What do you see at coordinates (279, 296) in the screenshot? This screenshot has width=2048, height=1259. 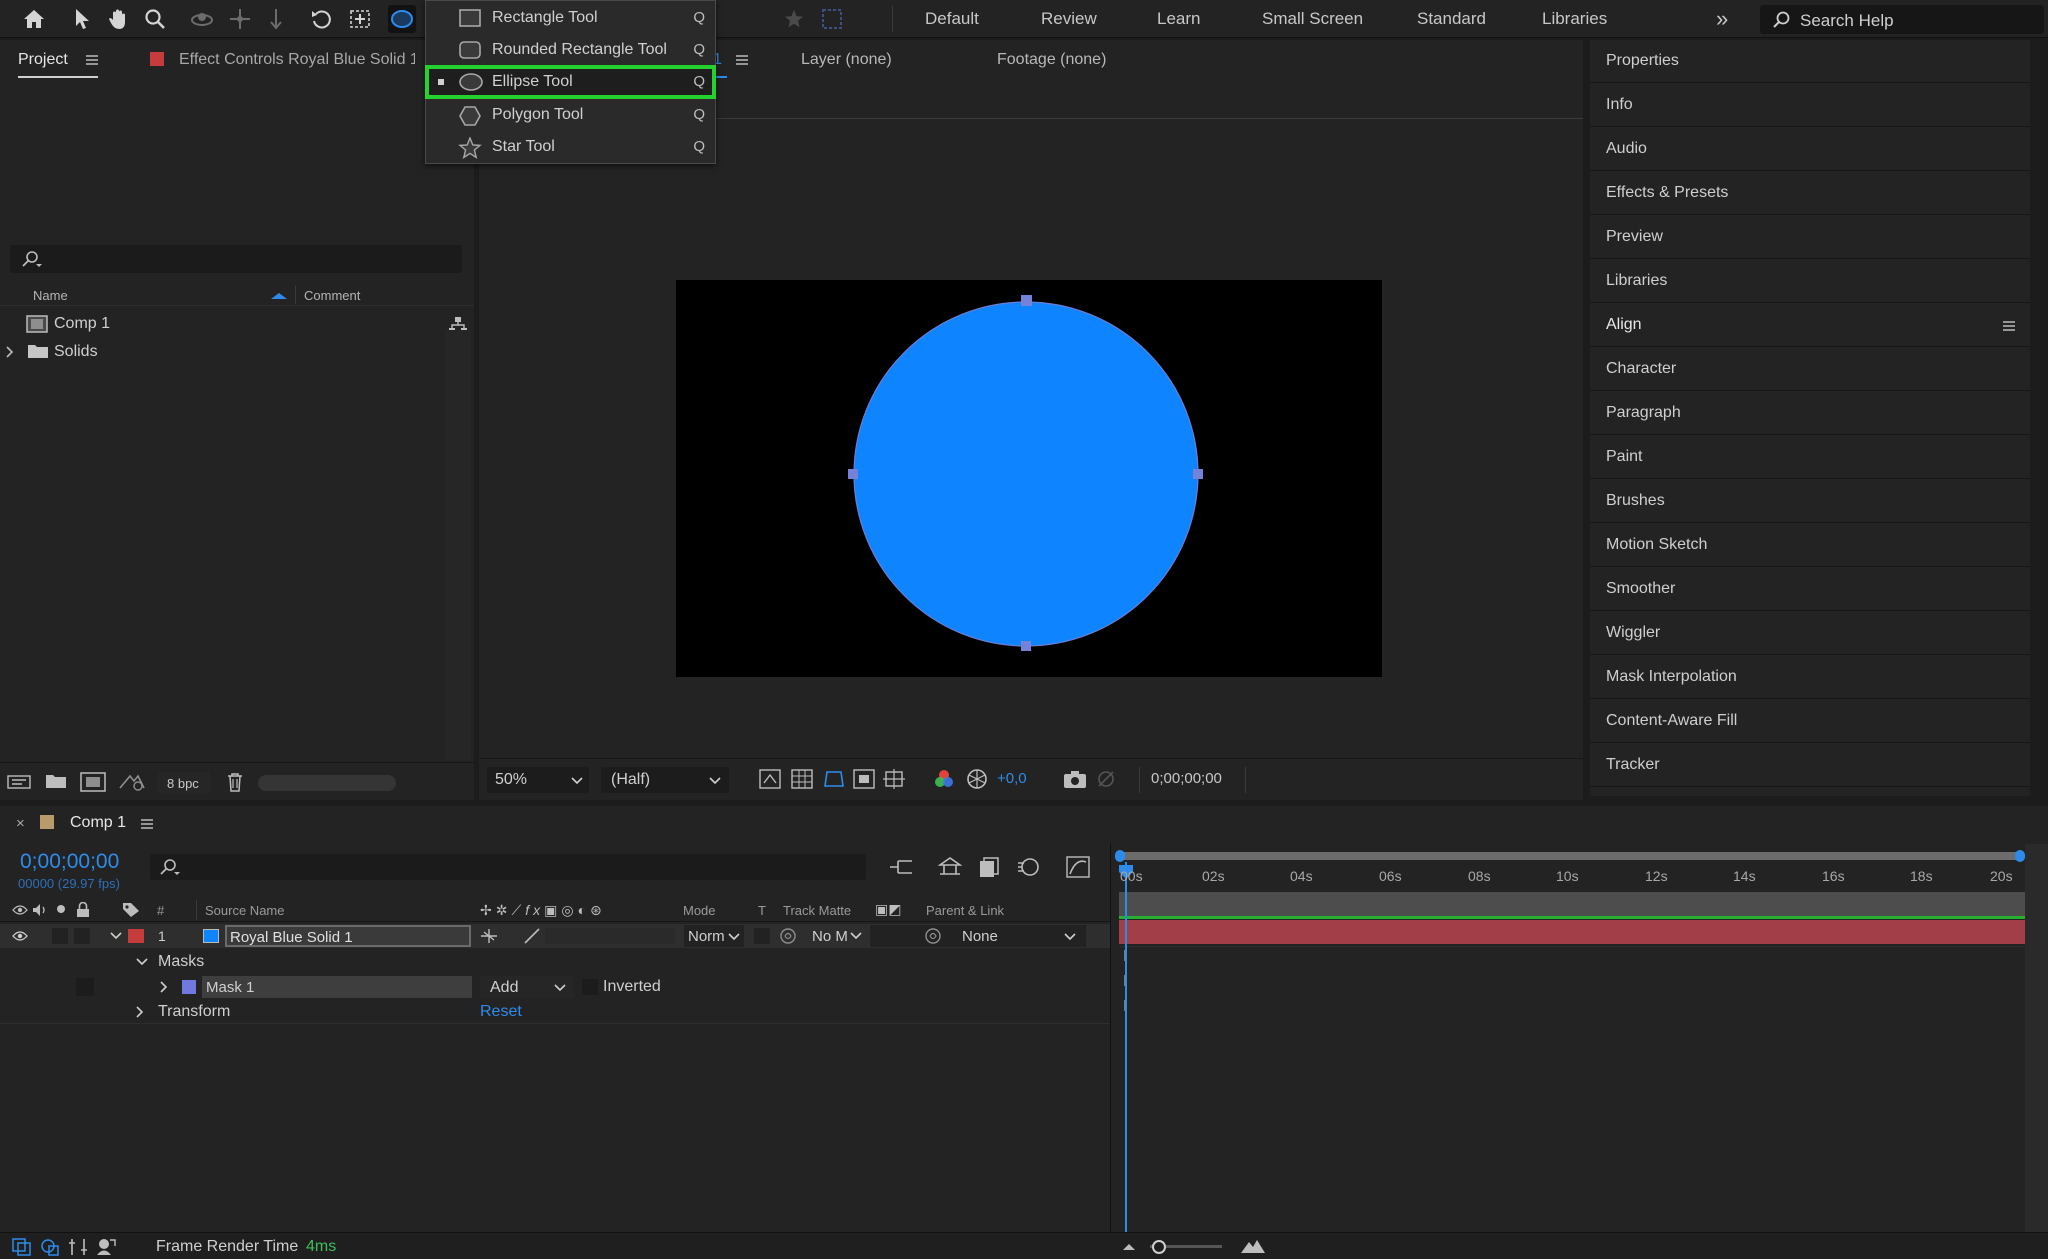 I see `sort-ascending-icon` at bounding box center [279, 296].